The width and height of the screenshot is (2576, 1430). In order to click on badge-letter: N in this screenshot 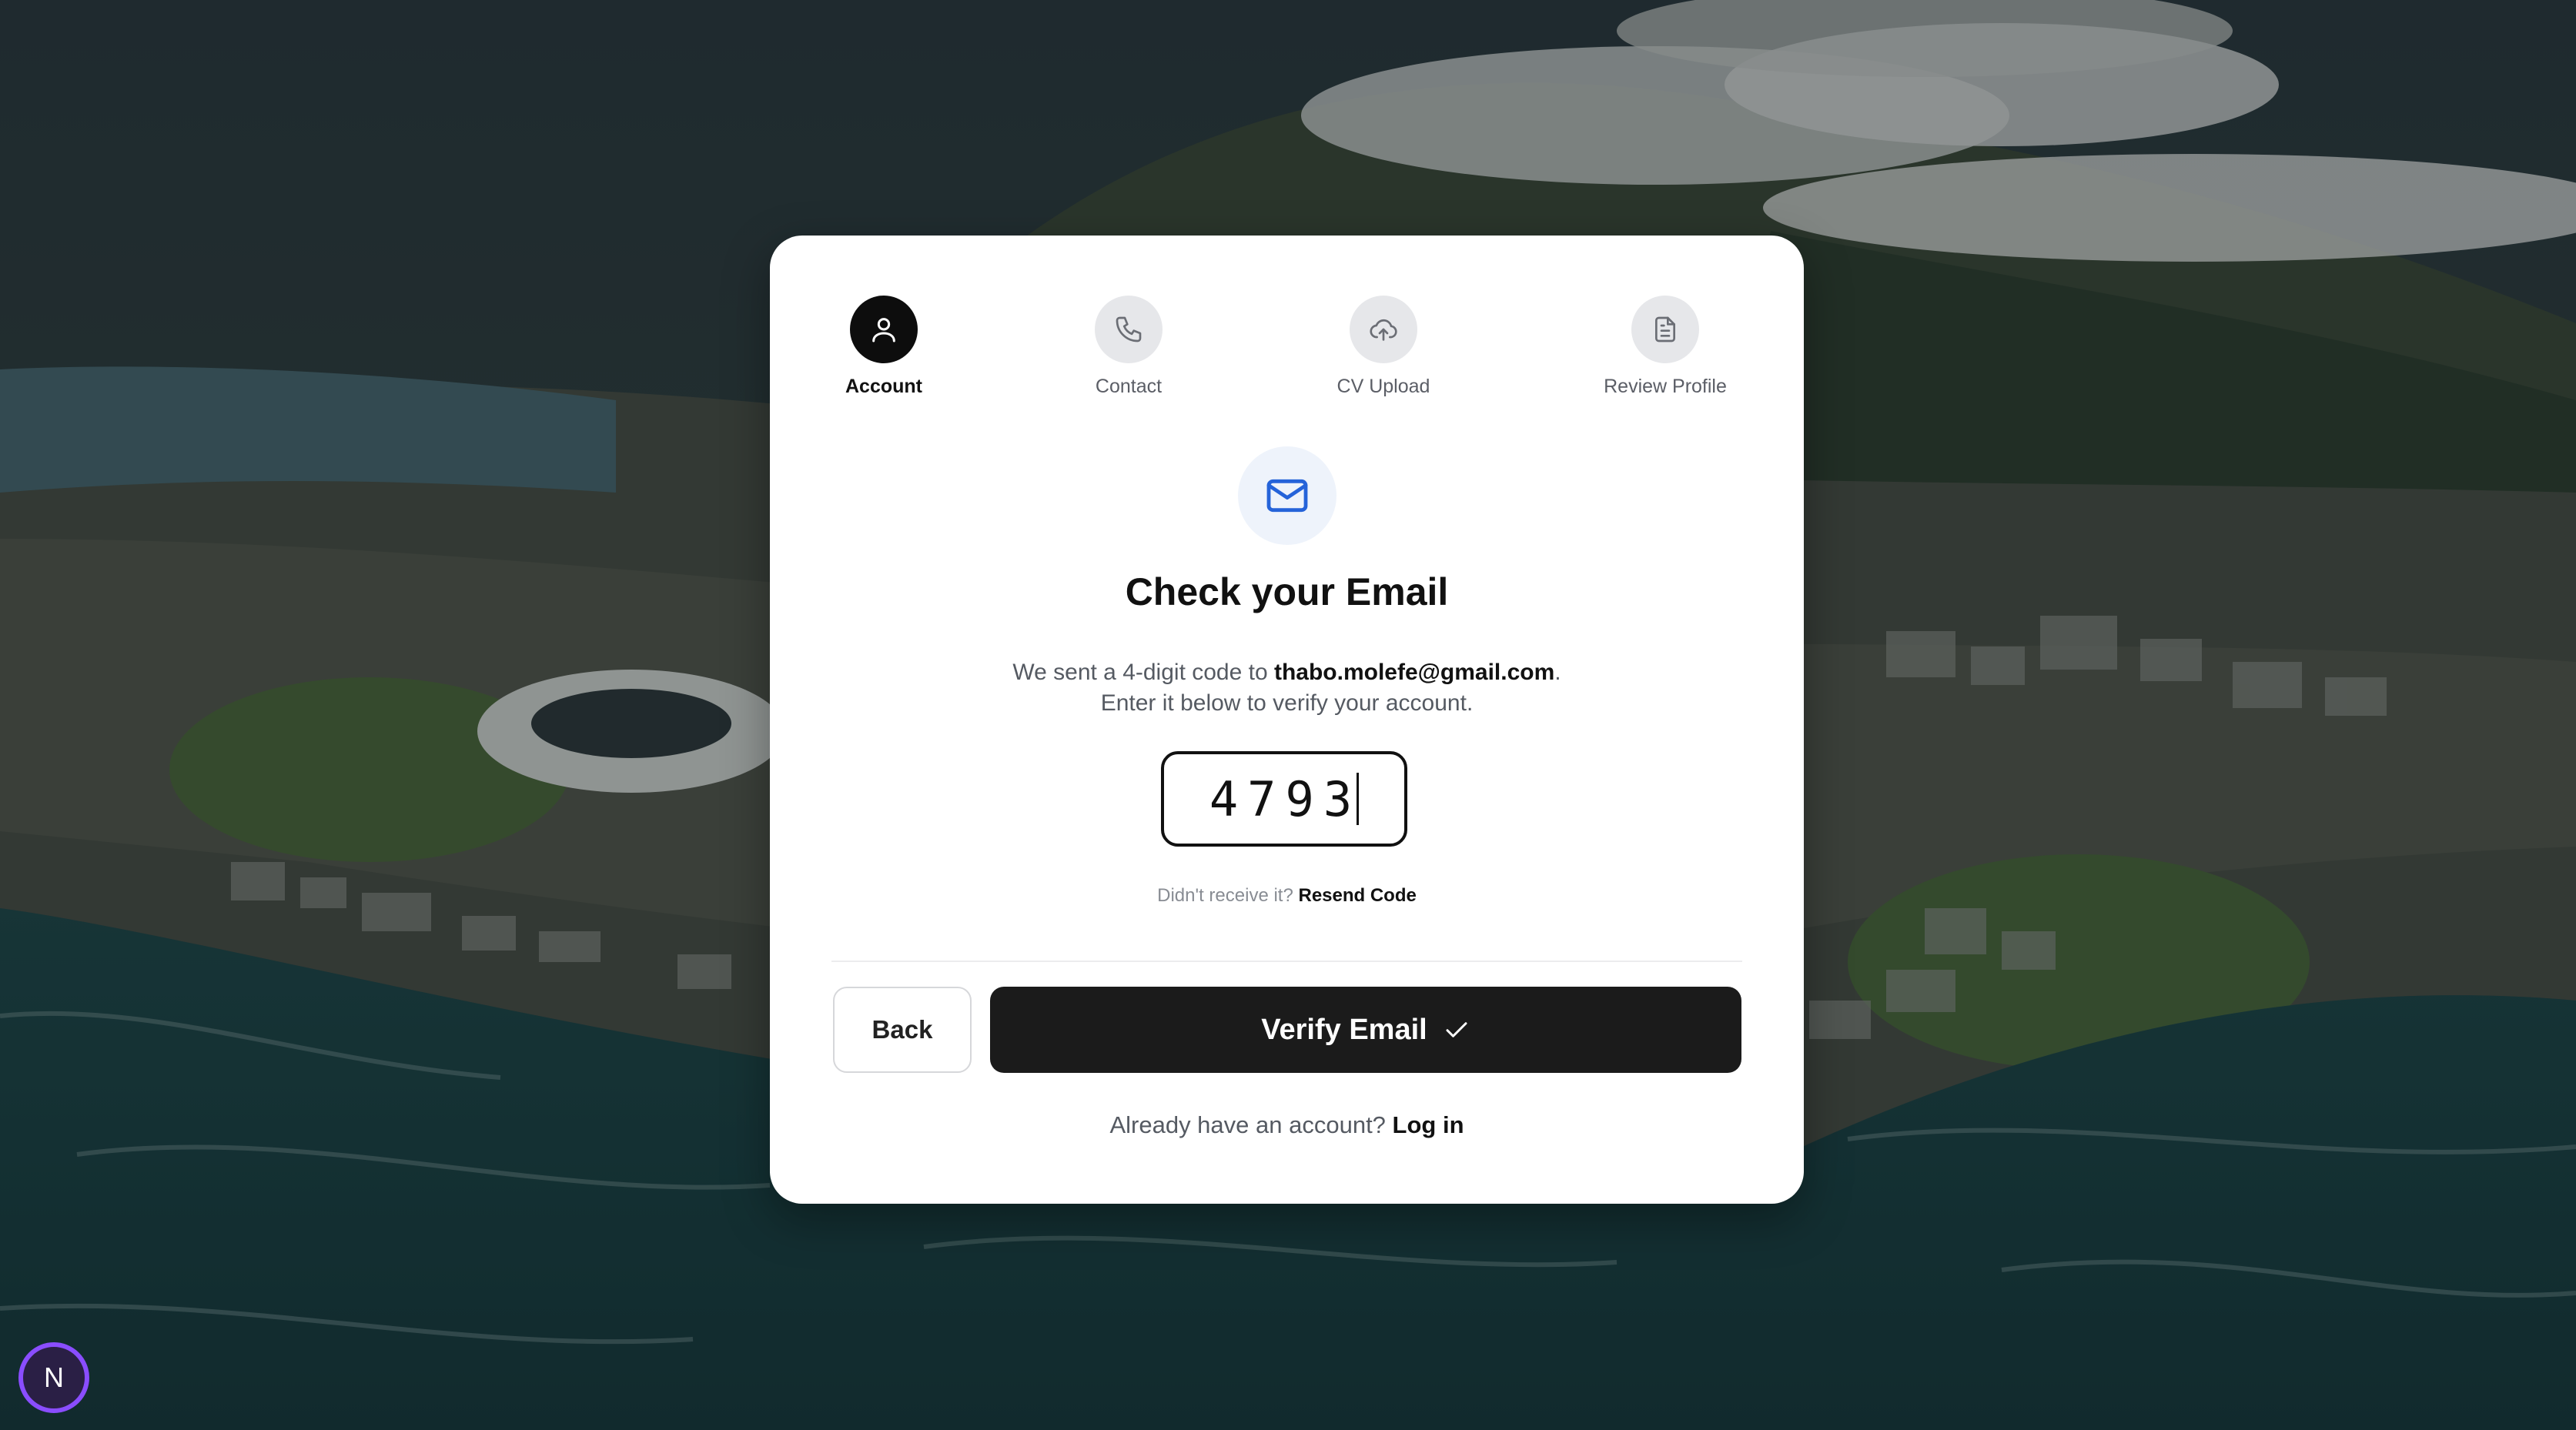, I will do `click(54, 1377)`.